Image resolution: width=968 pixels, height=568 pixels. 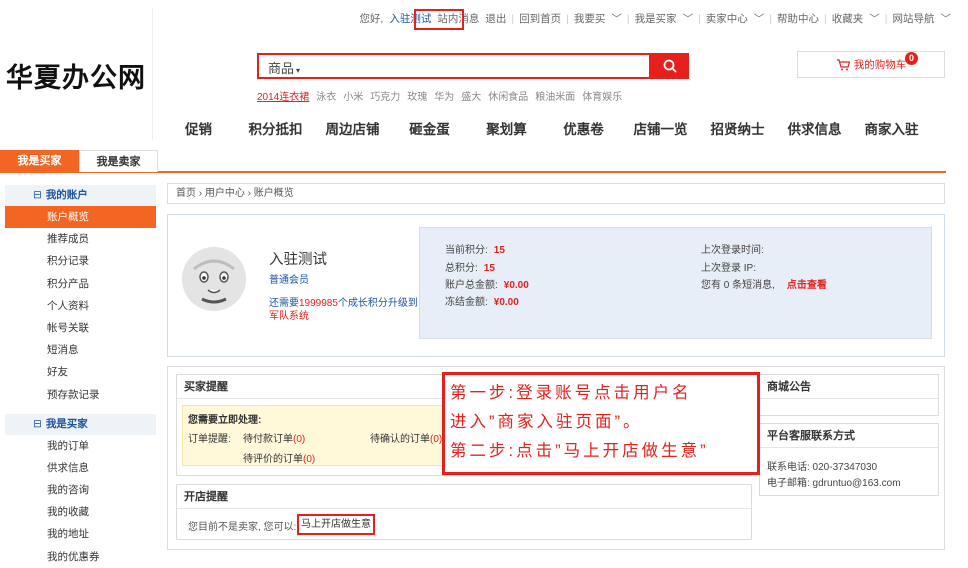 What do you see at coordinates (579, 451) in the screenshot?
I see `callout-line: 第二步:点击”马上开店做生意”` at bounding box center [579, 451].